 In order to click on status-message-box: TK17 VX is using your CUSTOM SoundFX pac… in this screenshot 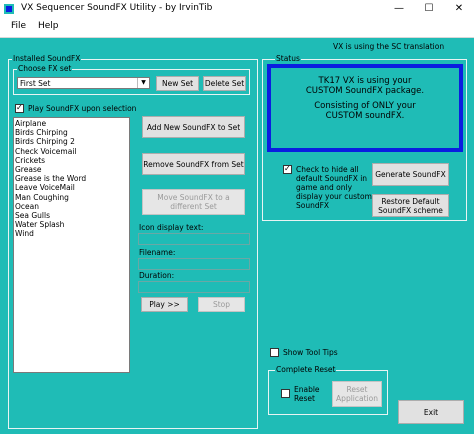, I will do `click(365, 108)`.